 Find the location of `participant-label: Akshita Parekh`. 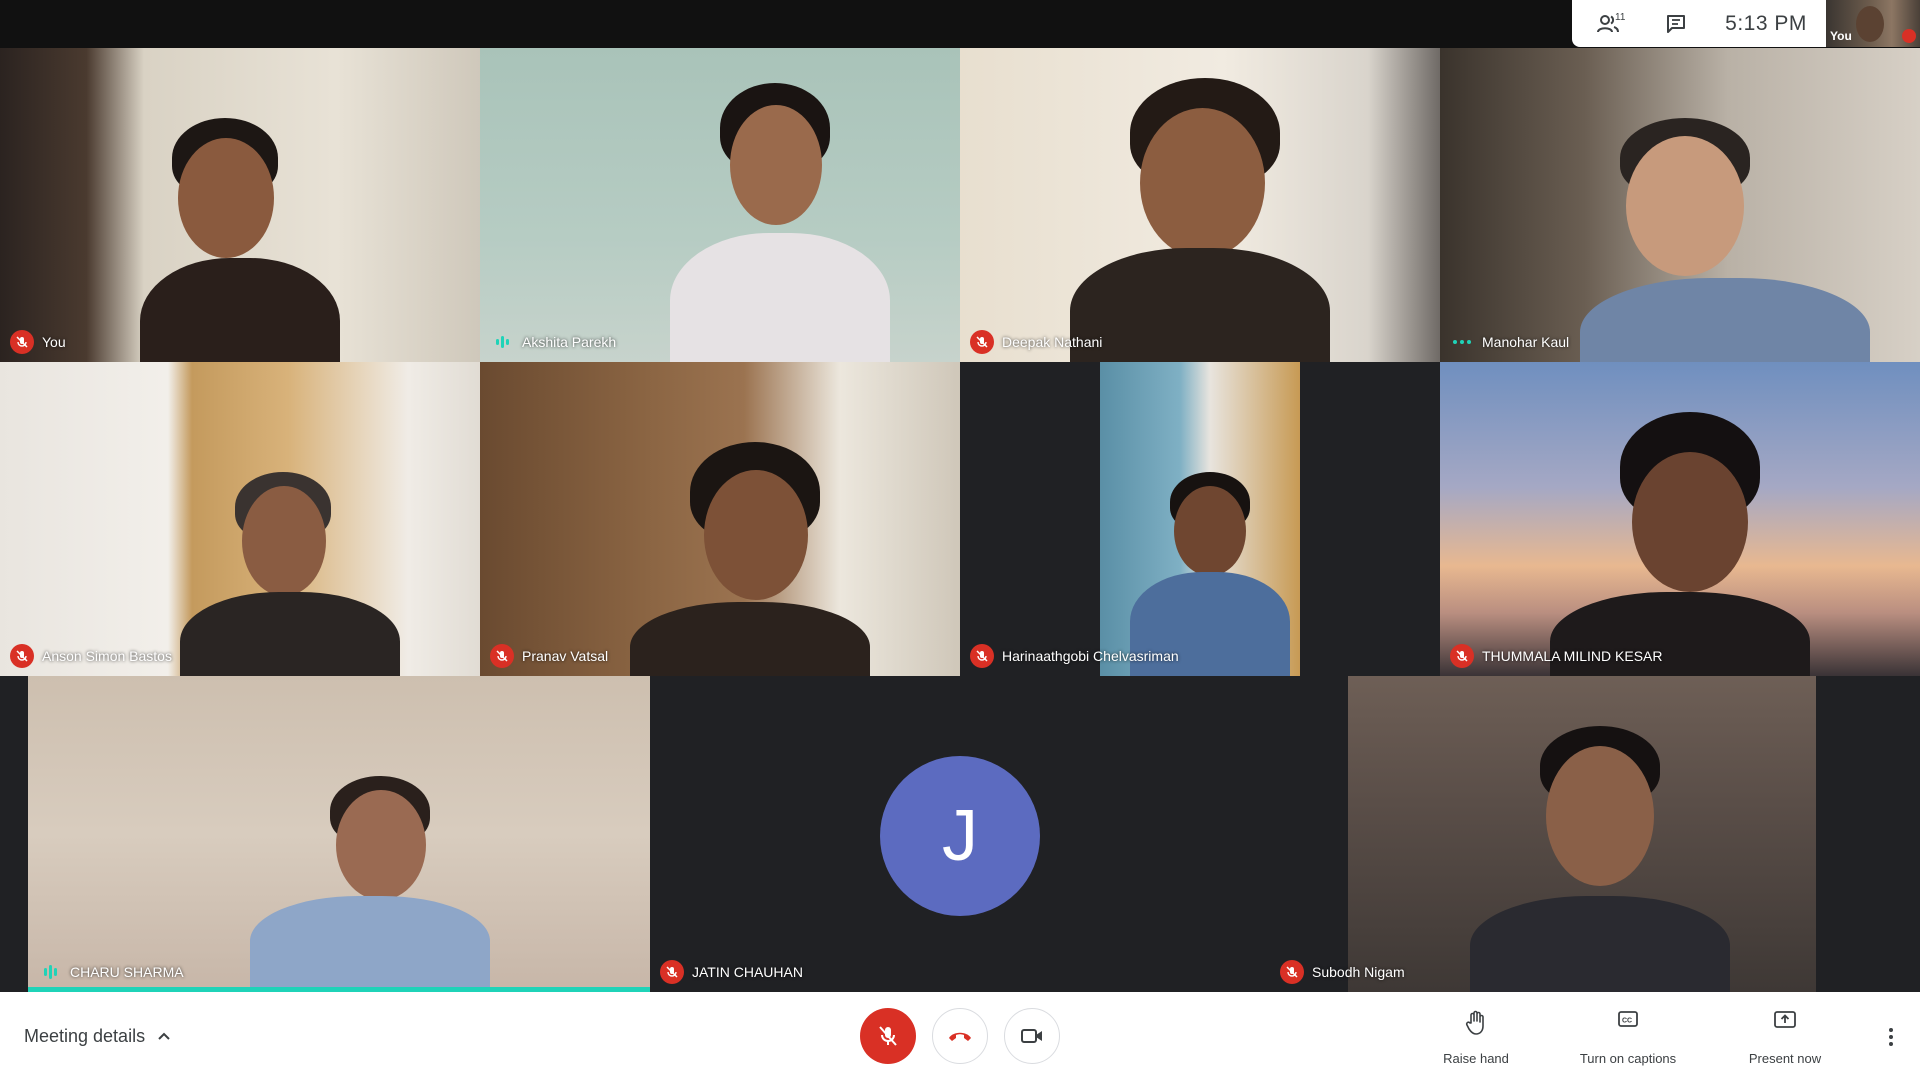

participant-label: Akshita Parekh is located at coordinates (553, 342).